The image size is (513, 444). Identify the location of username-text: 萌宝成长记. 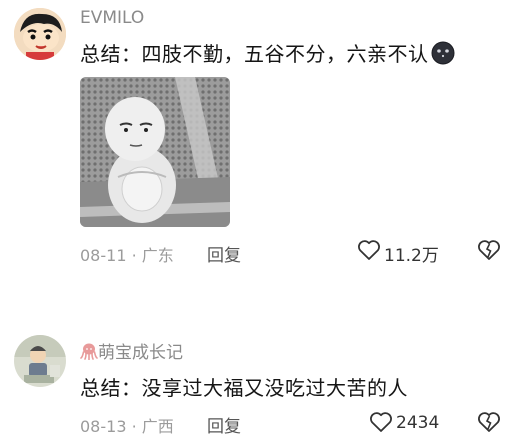
(140, 353).